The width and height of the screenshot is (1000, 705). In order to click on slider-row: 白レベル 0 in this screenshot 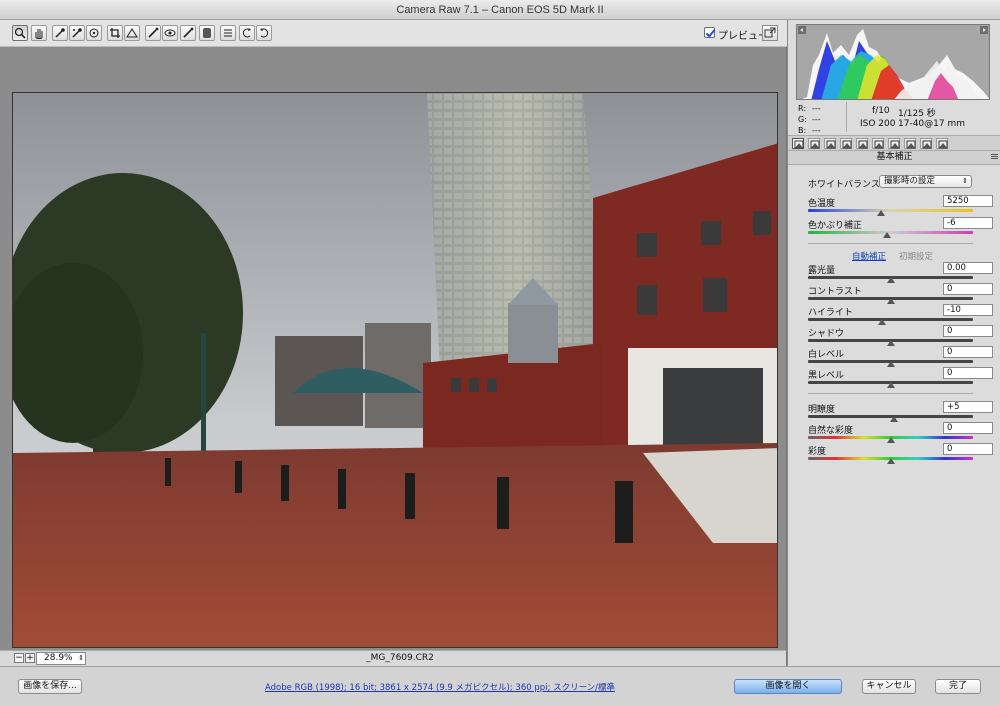, I will do `click(900, 356)`.